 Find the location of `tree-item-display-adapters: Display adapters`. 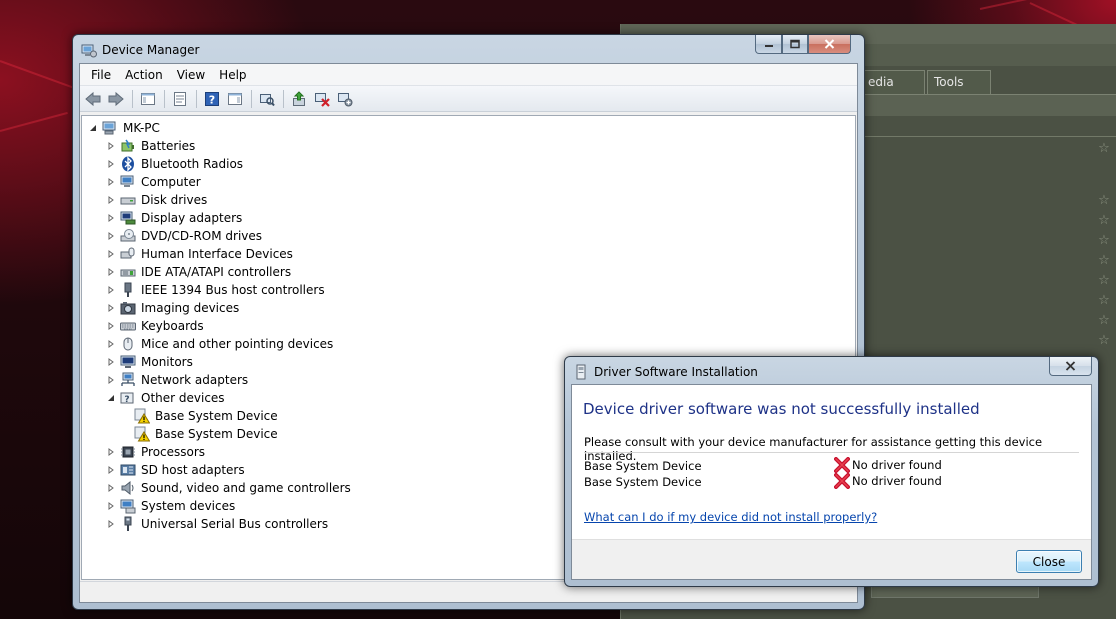

tree-item-display-adapters: Display adapters is located at coordinates (174, 218).